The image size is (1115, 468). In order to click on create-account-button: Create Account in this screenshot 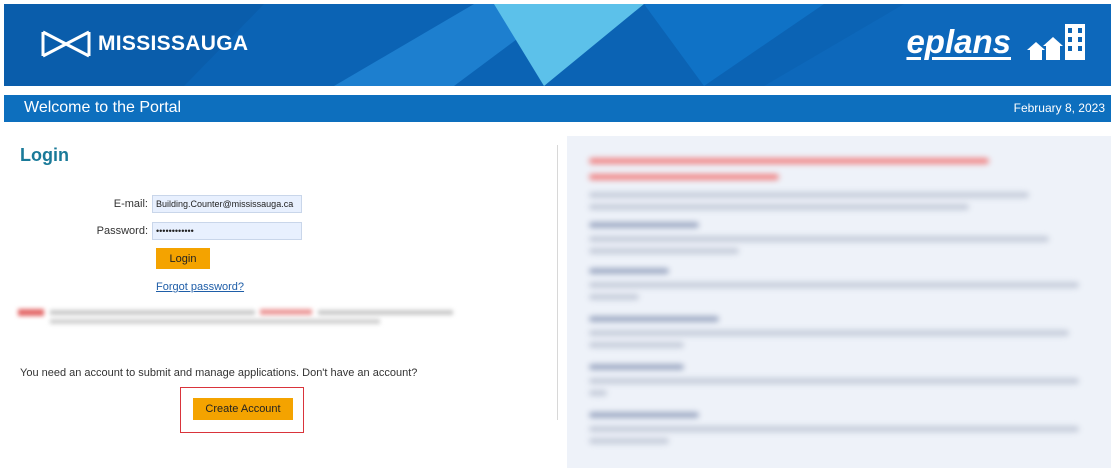, I will do `click(243, 409)`.